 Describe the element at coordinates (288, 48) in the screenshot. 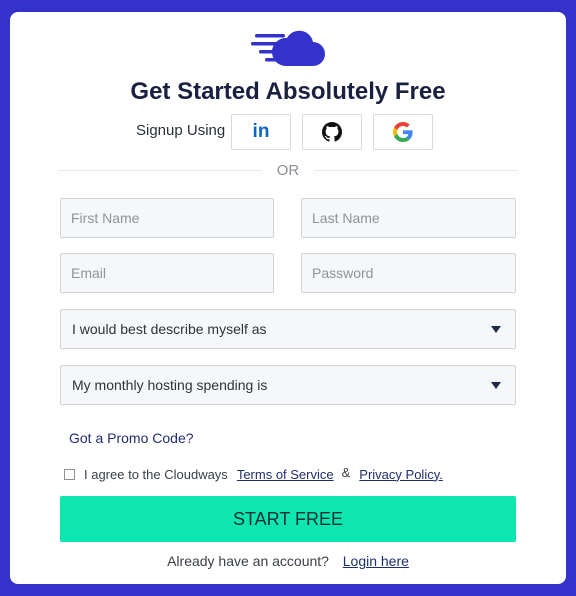

I see `cloud-speed-icon` at that location.